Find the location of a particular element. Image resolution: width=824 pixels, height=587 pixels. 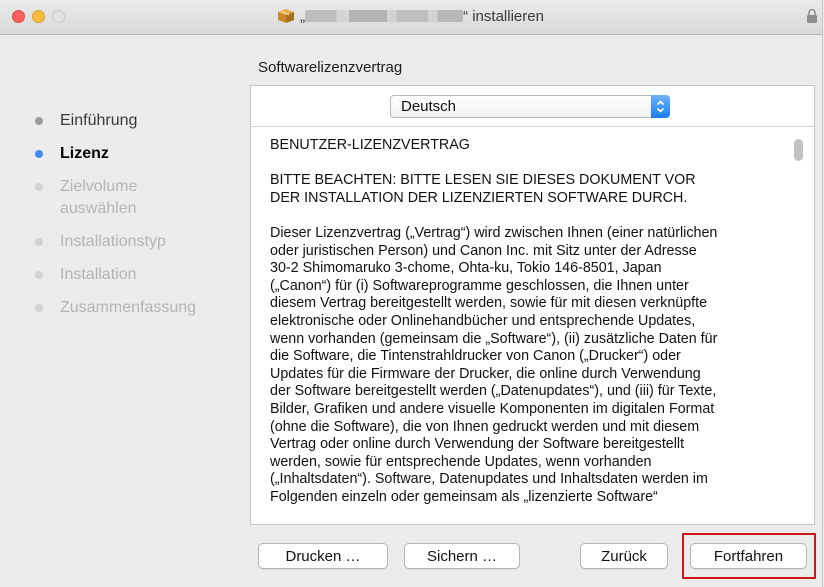

step-label: Installation is located at coordinates (98, 274).